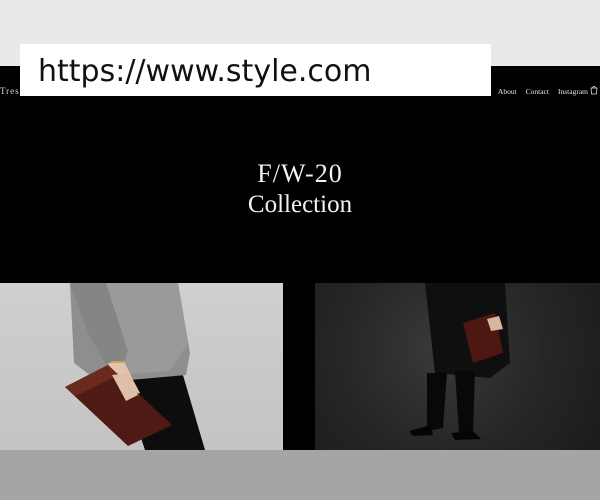  I want to click on hero-title-line1: F/W-20, so click(300, 173).